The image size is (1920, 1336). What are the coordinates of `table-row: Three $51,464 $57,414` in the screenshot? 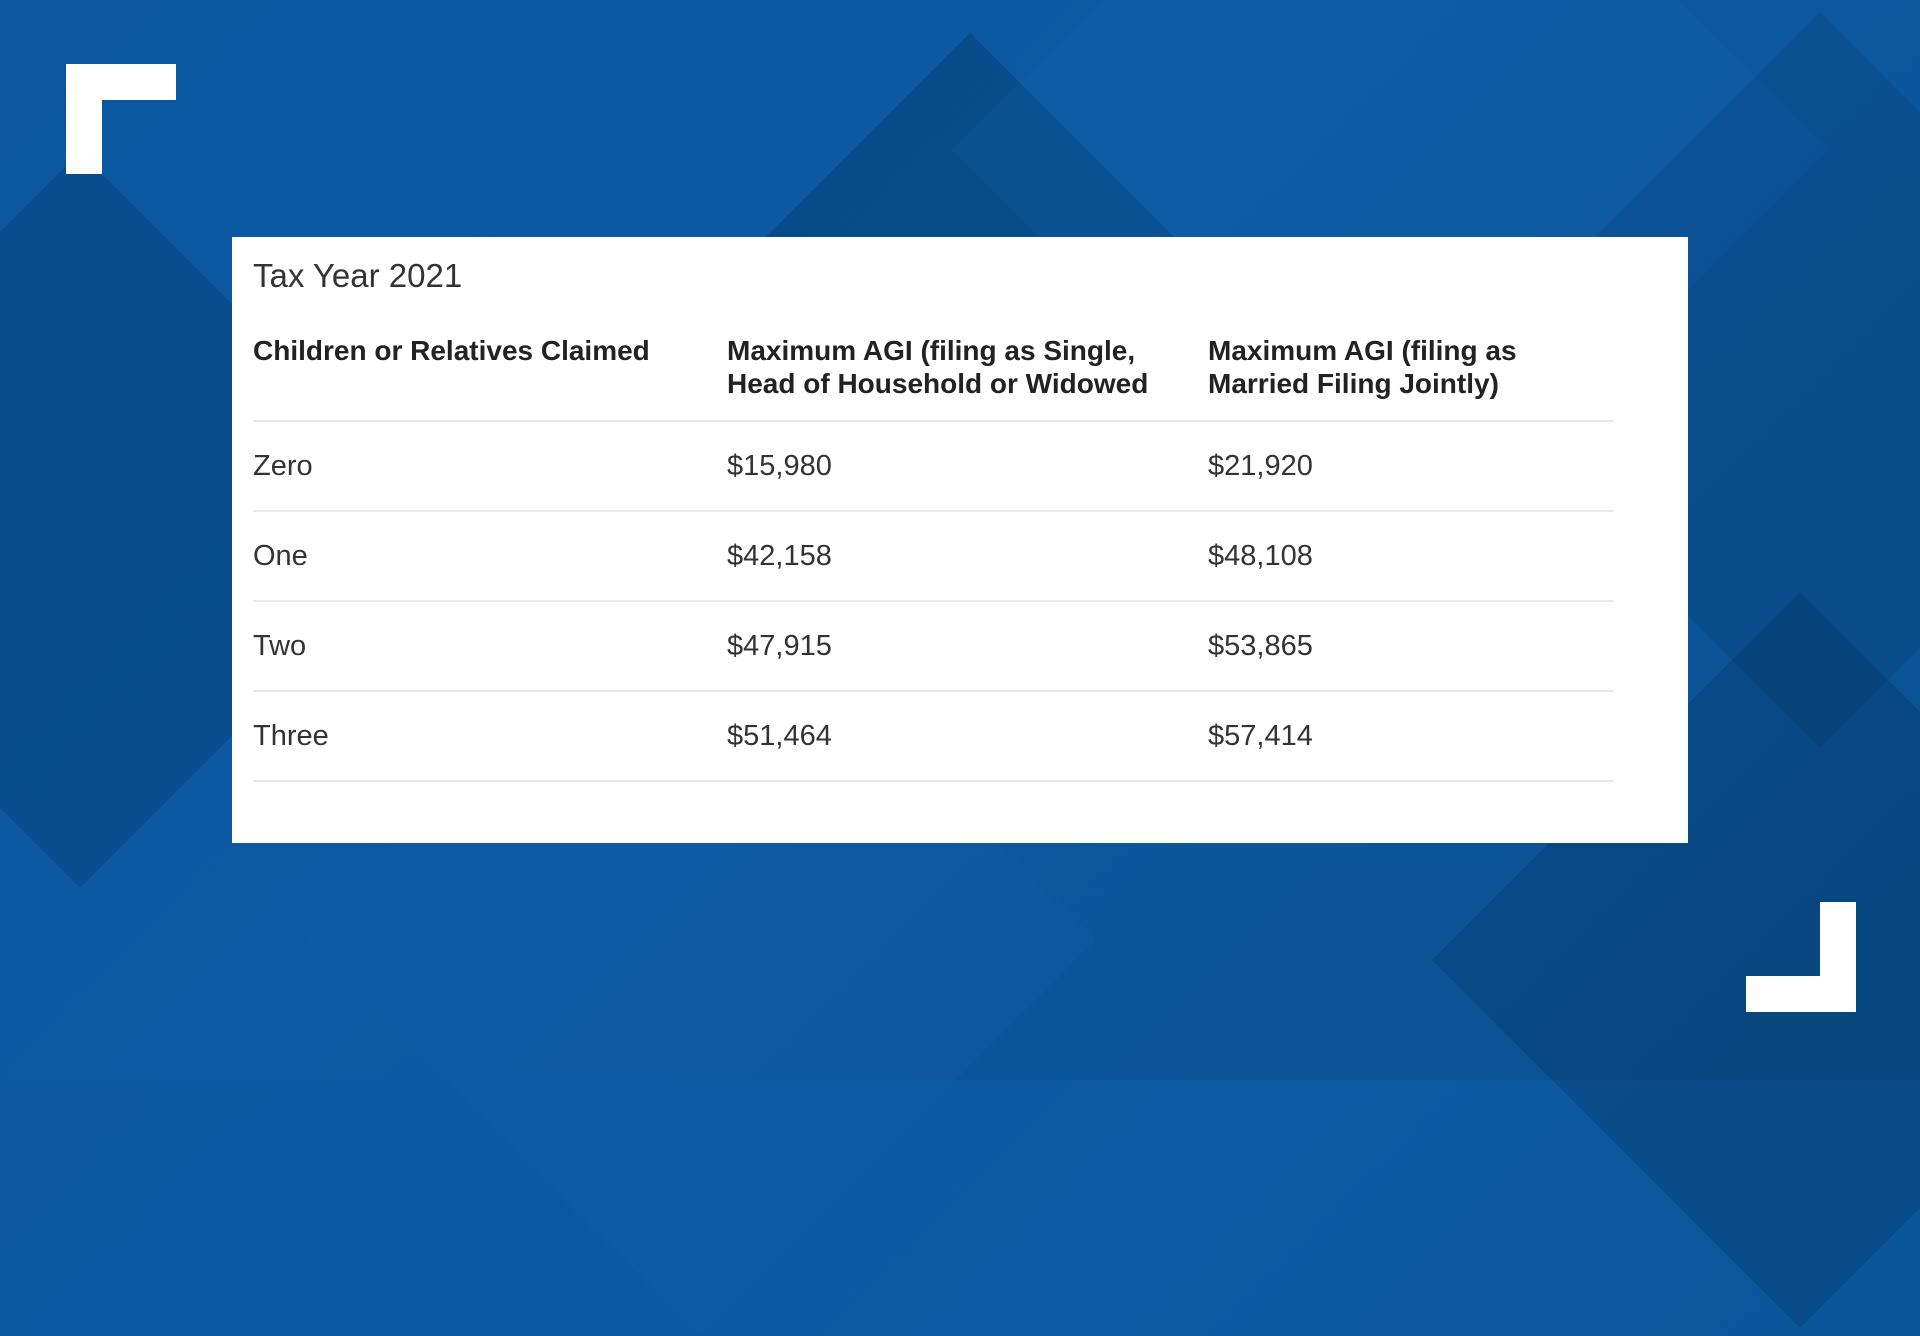 It's located at (933, 736).